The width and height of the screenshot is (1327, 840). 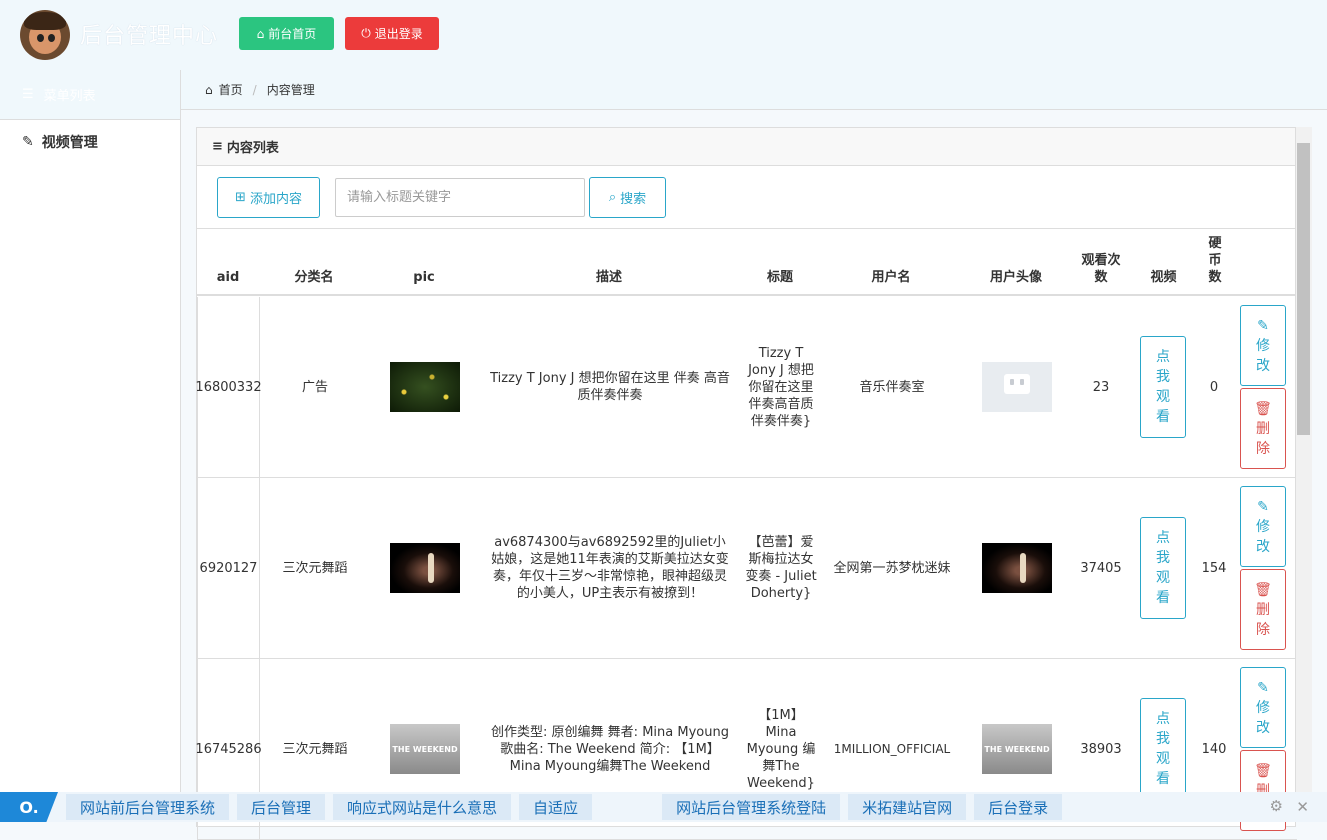 What do you see at coordinates (425, 749) in the screenshot?
I see `video-thumbnail: THE WEEKEND` at bounding box center [425, 749].